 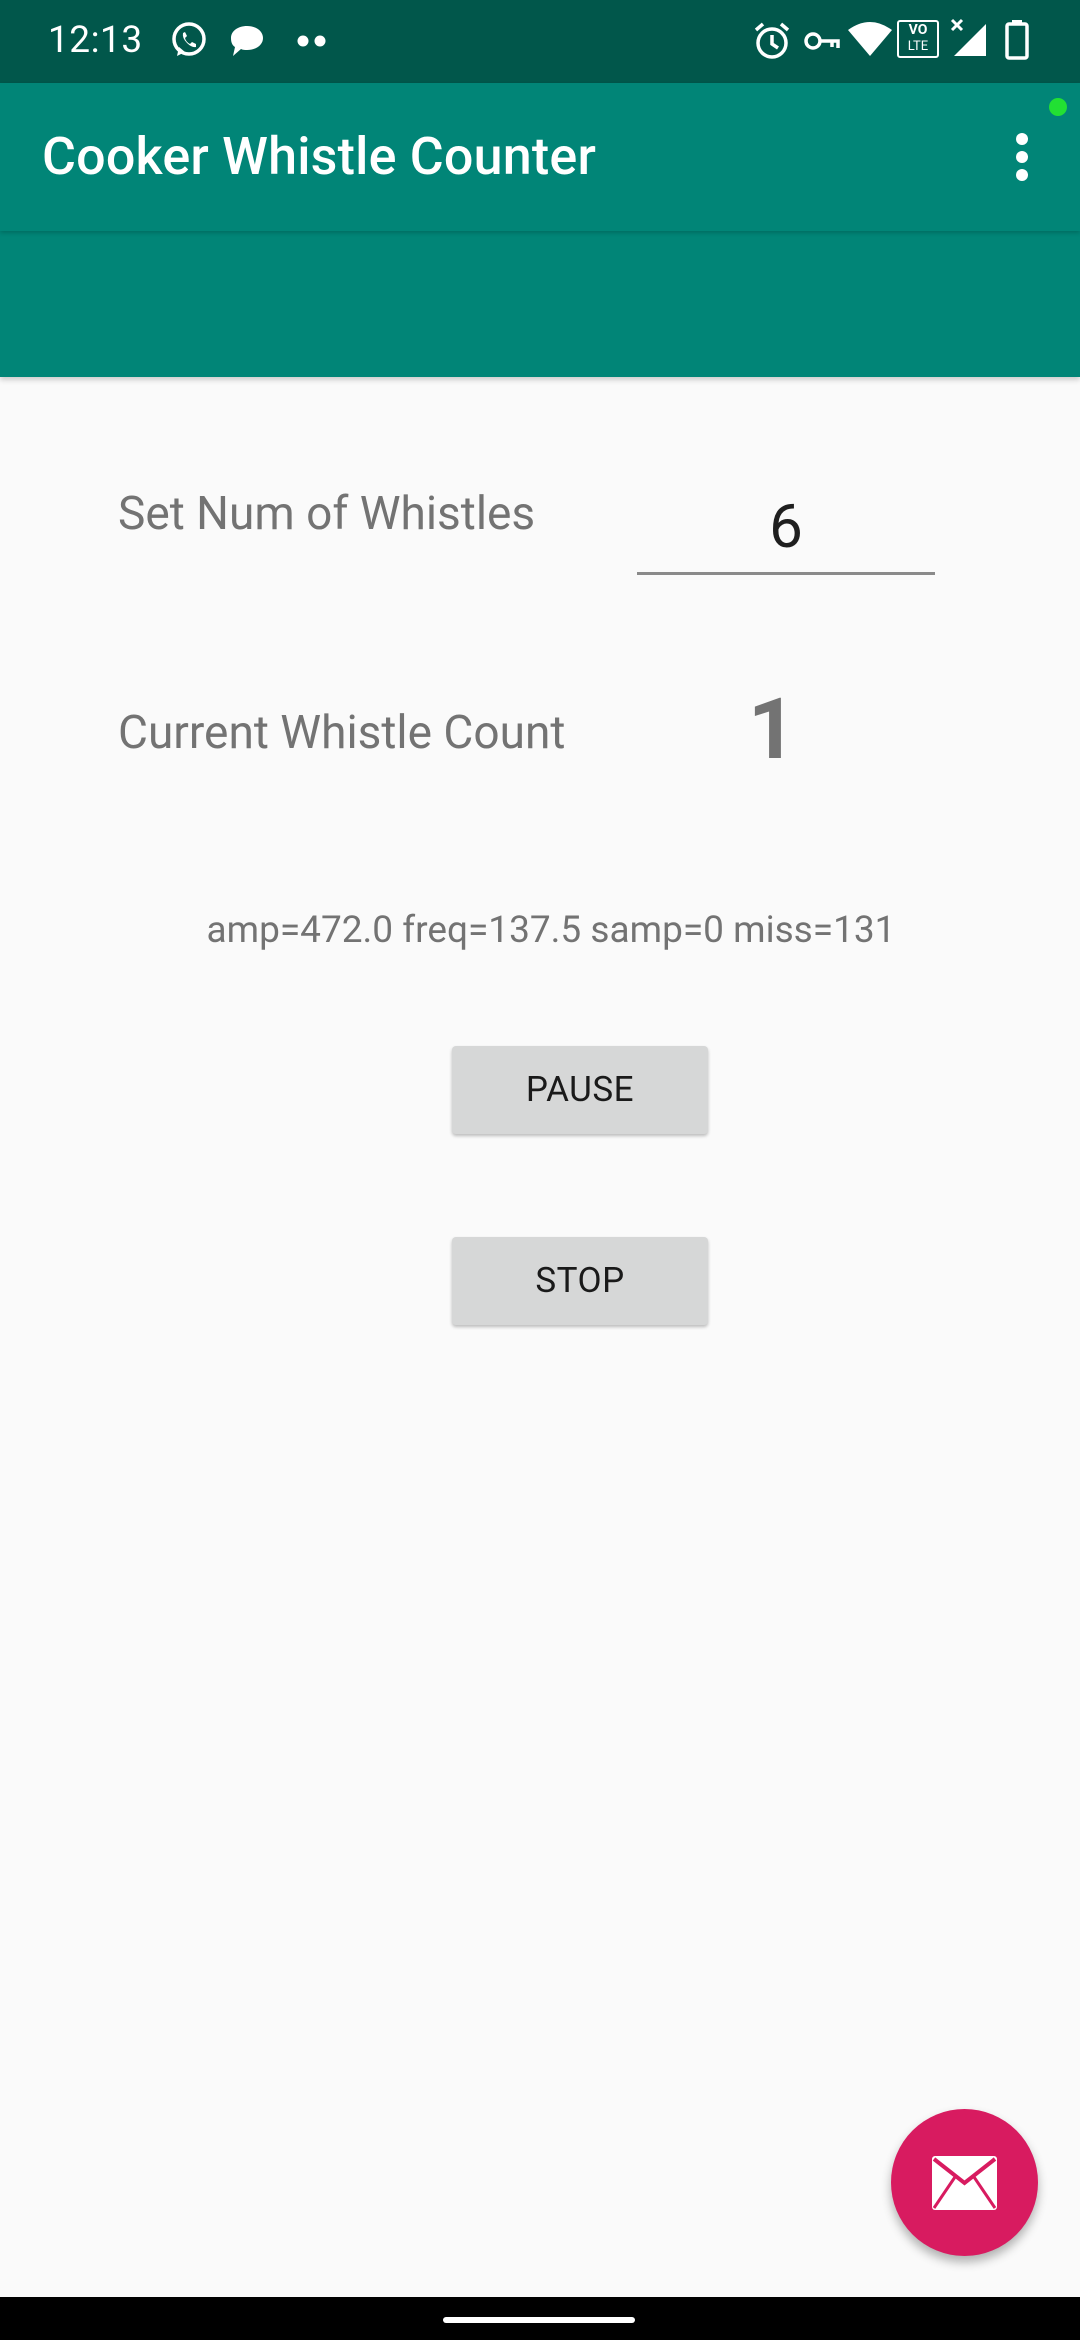 What do you see at coordinates (540, 41) in the screenshot?
I see `status-bar: 12:13 VO LTE` at bounding box center [540, 41].